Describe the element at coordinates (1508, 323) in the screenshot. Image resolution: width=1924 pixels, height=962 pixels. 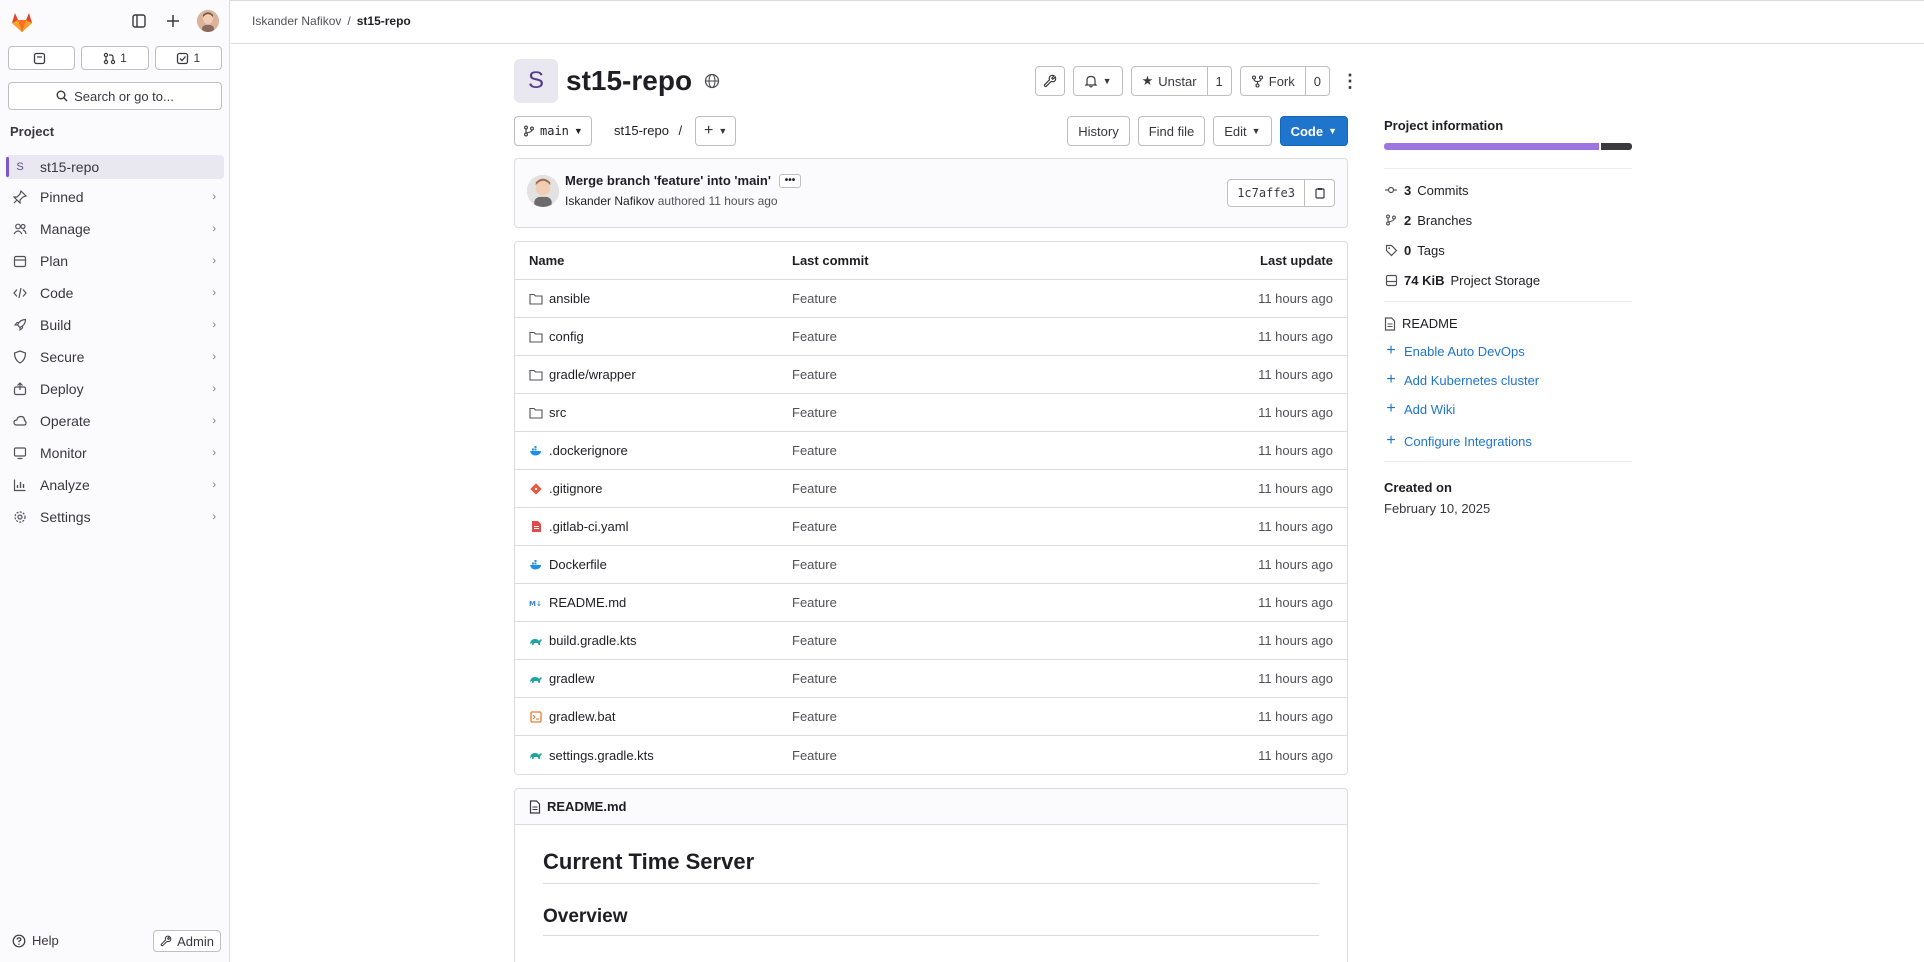
I see `readme-link: README` at that location.